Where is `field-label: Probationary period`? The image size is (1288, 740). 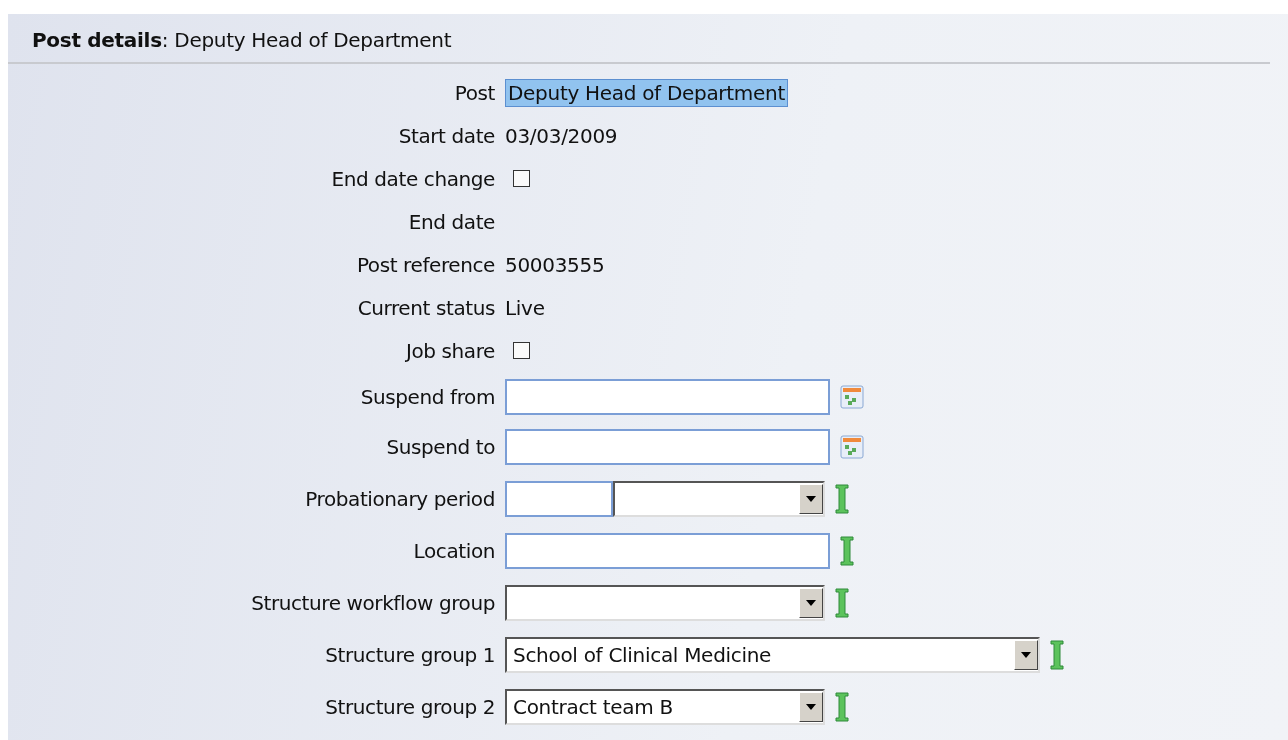 field-label: Probationary period is located at coordinates (400, 498).